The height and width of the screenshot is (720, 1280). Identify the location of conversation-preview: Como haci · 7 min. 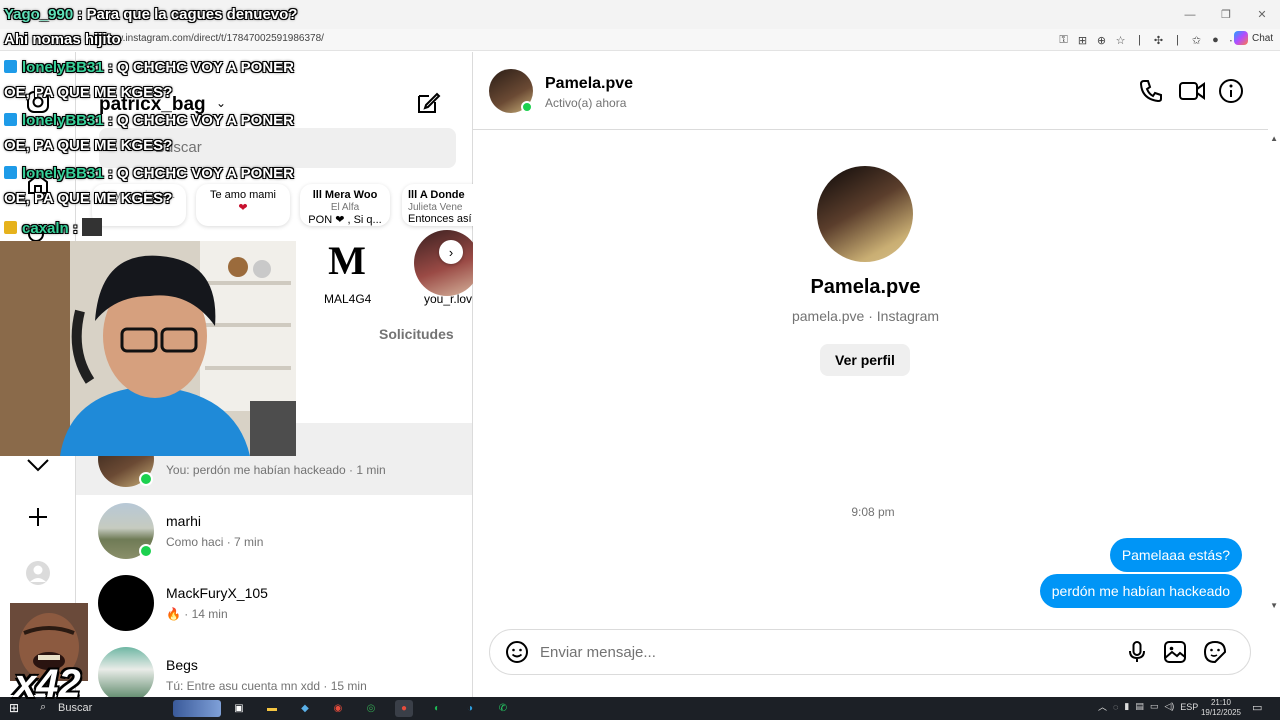
(215, 542).